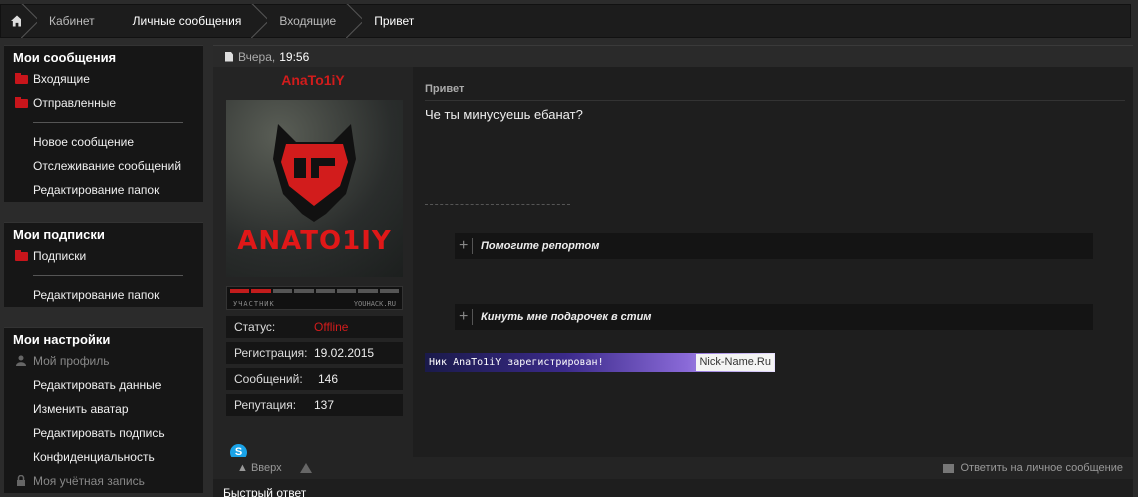 The height and width of the screenshot is (497, 1138). Describe the element at coordinates (75, 103) in the screenshot. I see `sidebar-item-label: Отправленные` at that location.